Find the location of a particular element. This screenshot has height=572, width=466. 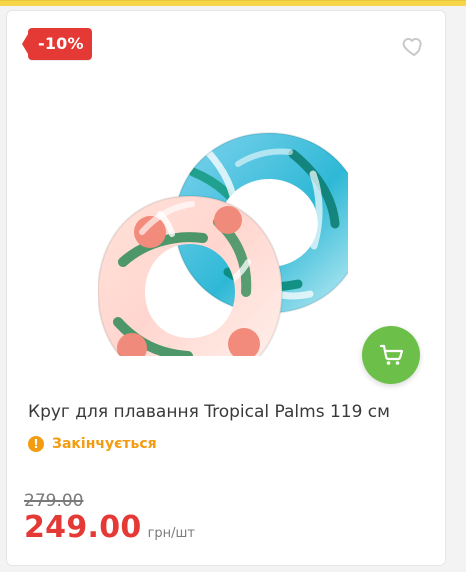

top-accent-bar is located at coordinates (233, 3).